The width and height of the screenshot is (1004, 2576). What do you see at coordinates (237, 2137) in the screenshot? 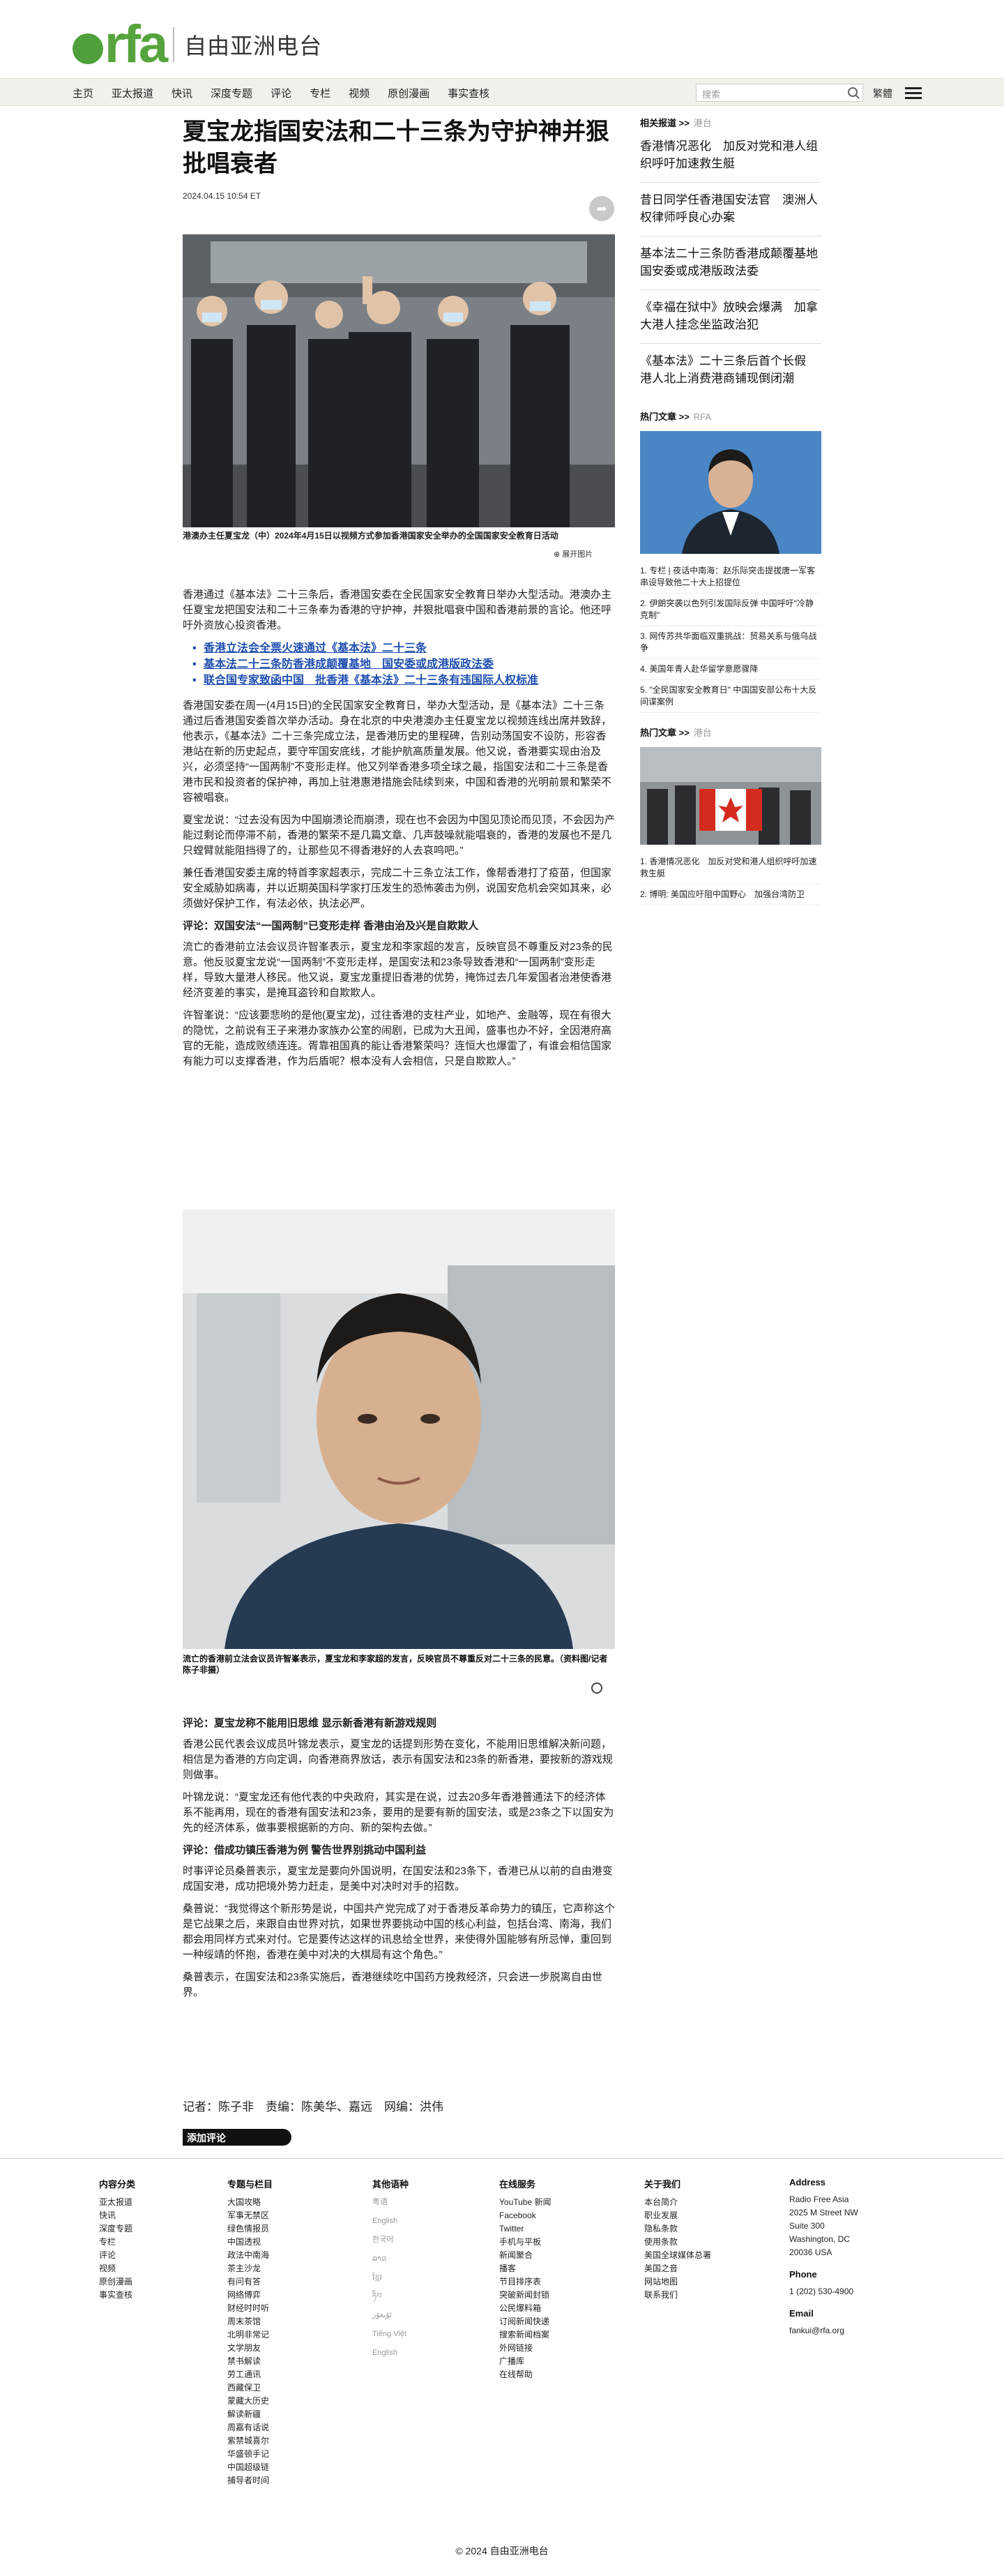
I see `add-comment-button: 添加评论` at bounding box center [237, 2137].